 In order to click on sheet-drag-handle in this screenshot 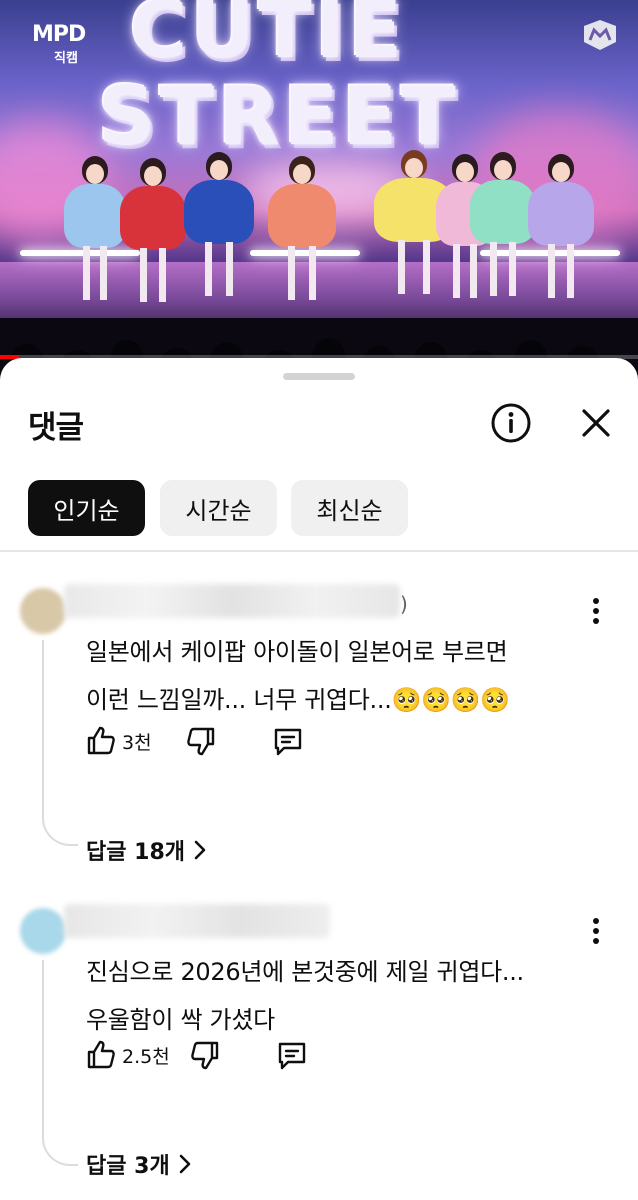, I will do `click(319, 376)`.